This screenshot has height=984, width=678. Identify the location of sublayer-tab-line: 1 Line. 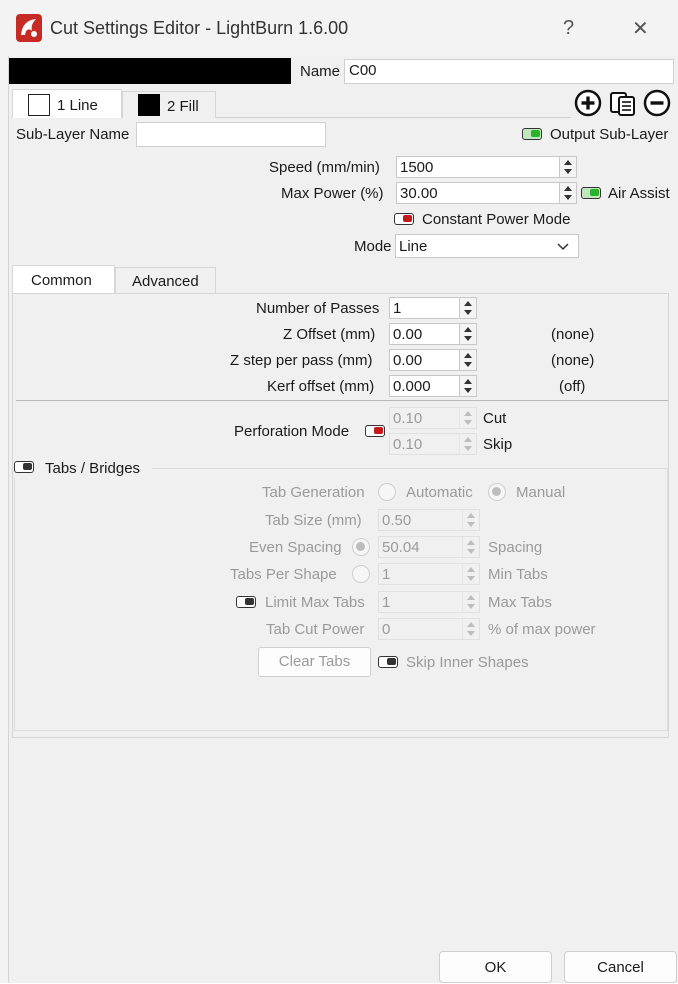
(67, 103).